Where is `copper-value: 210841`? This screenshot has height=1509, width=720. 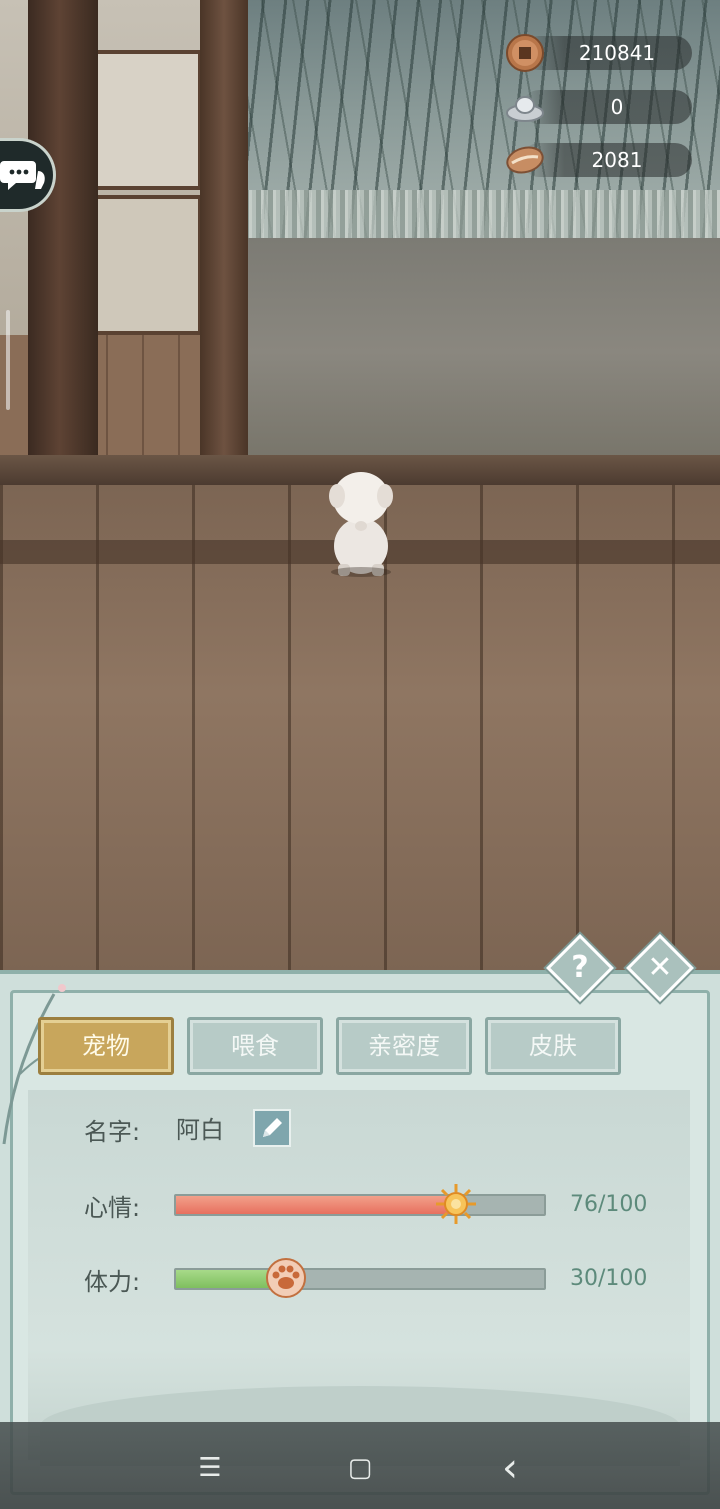
copper-value: 210841 is located at coordinates (617, 53).